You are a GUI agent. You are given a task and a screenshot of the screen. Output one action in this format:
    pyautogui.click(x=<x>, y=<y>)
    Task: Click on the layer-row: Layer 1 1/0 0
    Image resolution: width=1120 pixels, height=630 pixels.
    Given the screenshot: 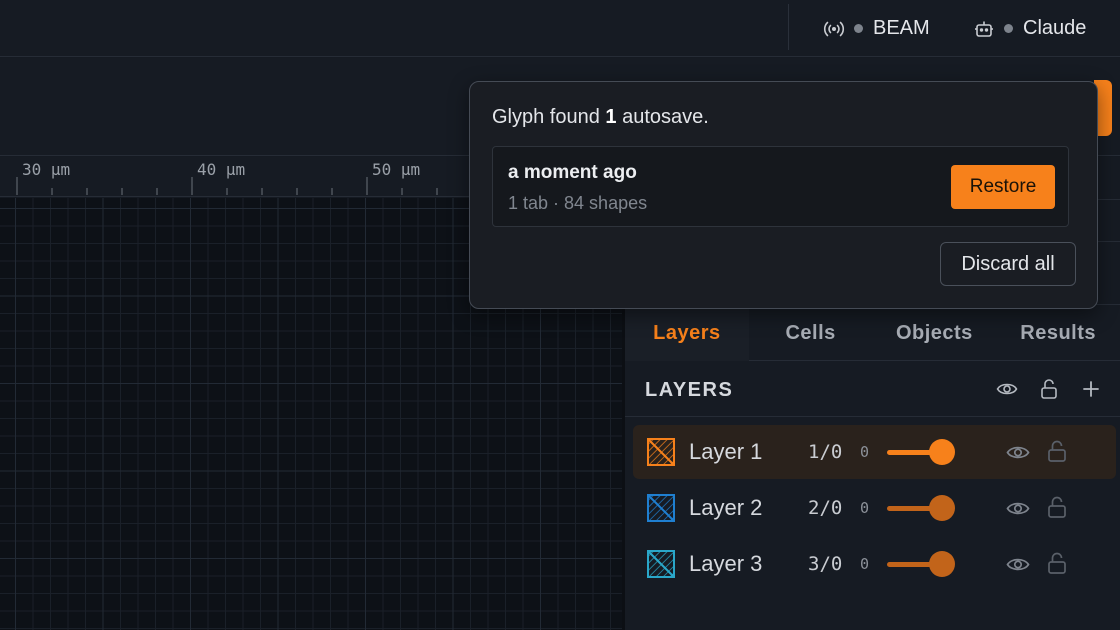 What is the action you would take?
    pyautogui.click(x=874, y=452)
    